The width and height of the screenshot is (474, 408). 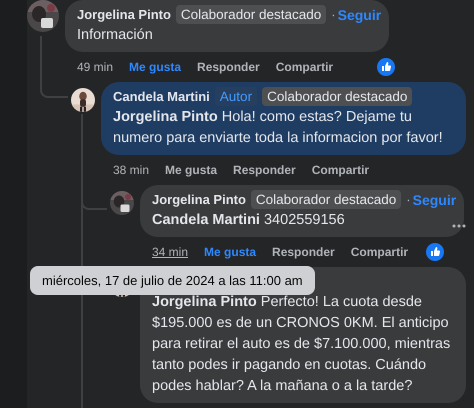 I want to click on comment-time: 34 min, so click(x=170, y=252).